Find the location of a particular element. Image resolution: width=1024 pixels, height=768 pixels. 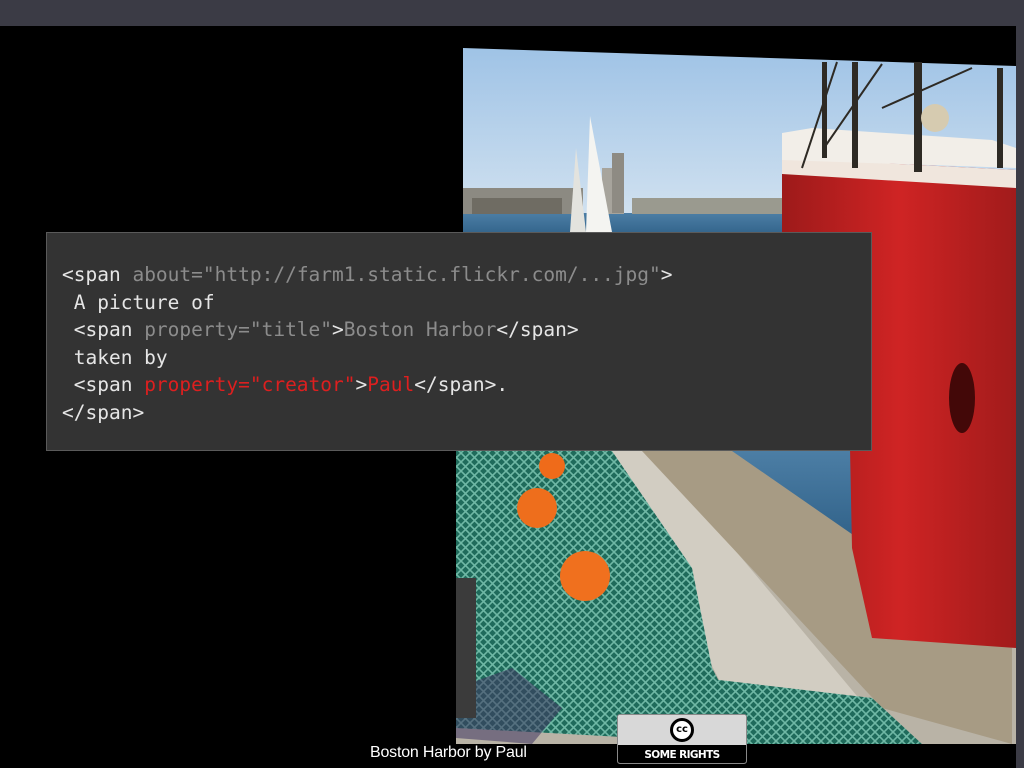

cc-license-badge: cc SOME RIGHTS RESERVED is located at coordinates (682, 739).